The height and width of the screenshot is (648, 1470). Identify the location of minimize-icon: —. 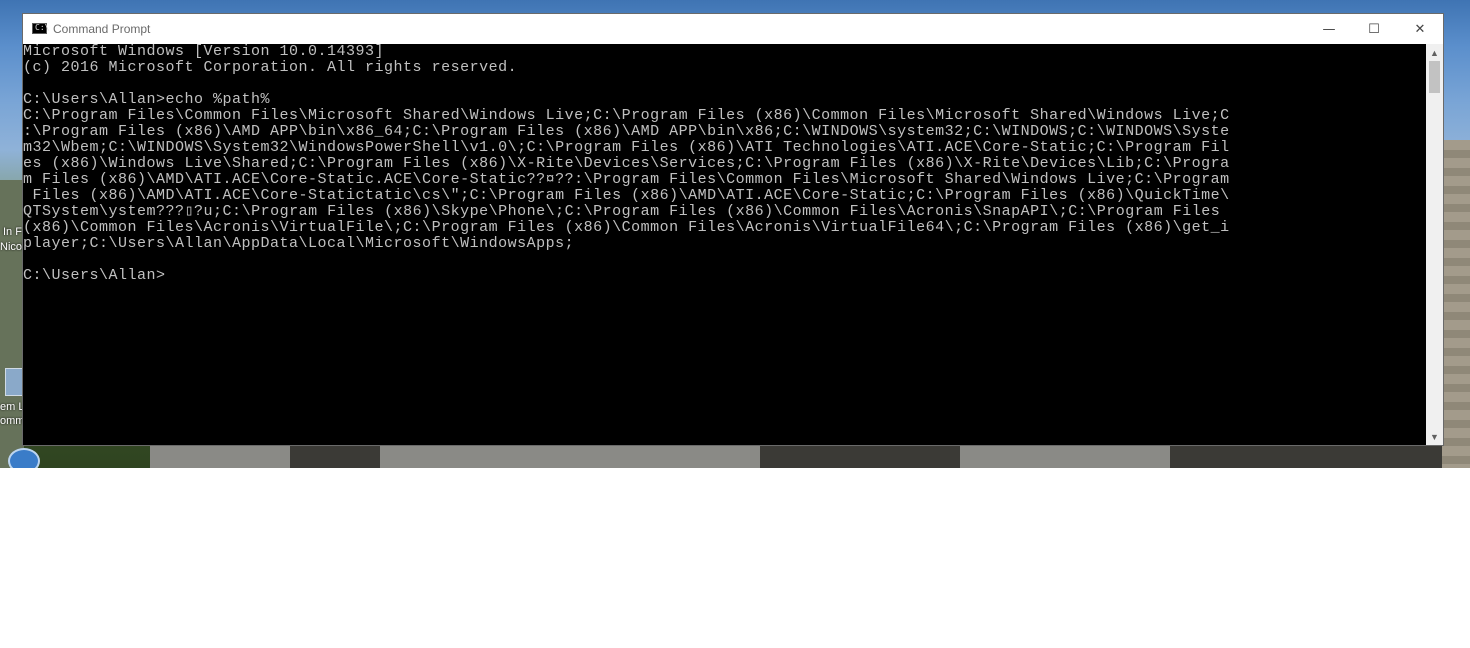
(1329, 29).